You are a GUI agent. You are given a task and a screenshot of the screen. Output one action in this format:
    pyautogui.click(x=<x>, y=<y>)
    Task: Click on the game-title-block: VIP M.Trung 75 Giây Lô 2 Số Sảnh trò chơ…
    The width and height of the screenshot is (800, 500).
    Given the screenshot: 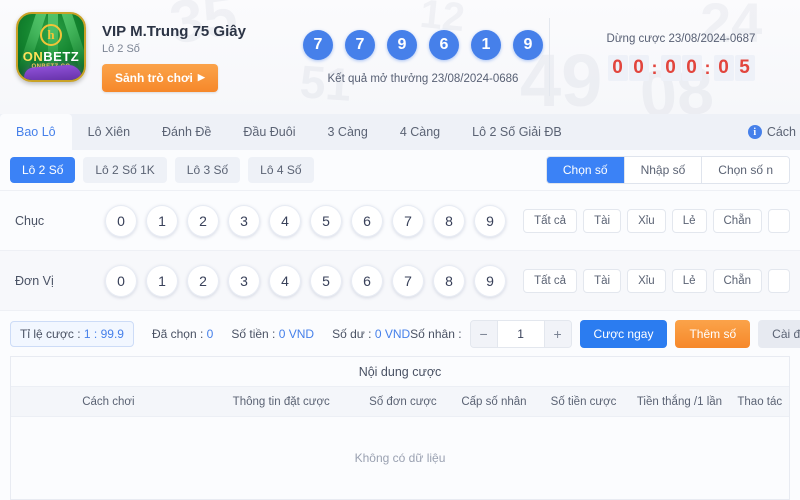 What is the action you would take?
    pyautogui.click(x=186, y=57)
    